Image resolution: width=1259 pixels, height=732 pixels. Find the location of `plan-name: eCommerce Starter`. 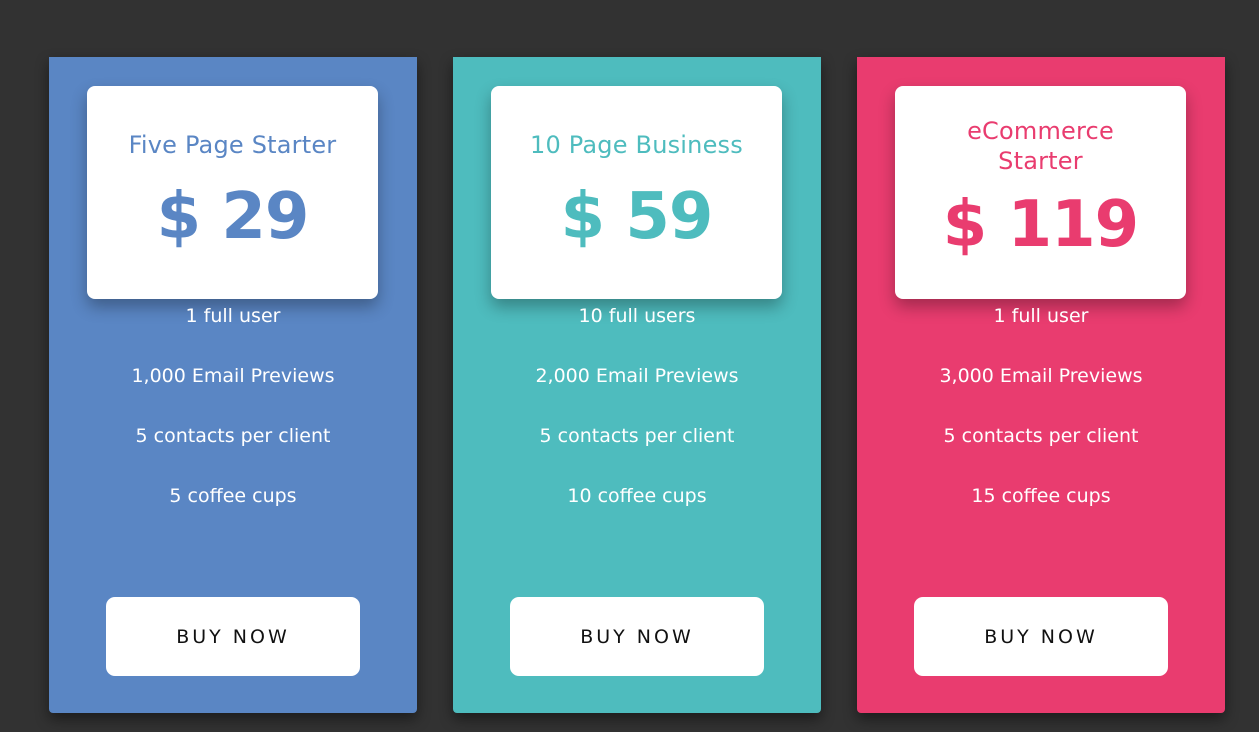

plan-name: eCommerce Starter is located at coordinates (1040, 146).